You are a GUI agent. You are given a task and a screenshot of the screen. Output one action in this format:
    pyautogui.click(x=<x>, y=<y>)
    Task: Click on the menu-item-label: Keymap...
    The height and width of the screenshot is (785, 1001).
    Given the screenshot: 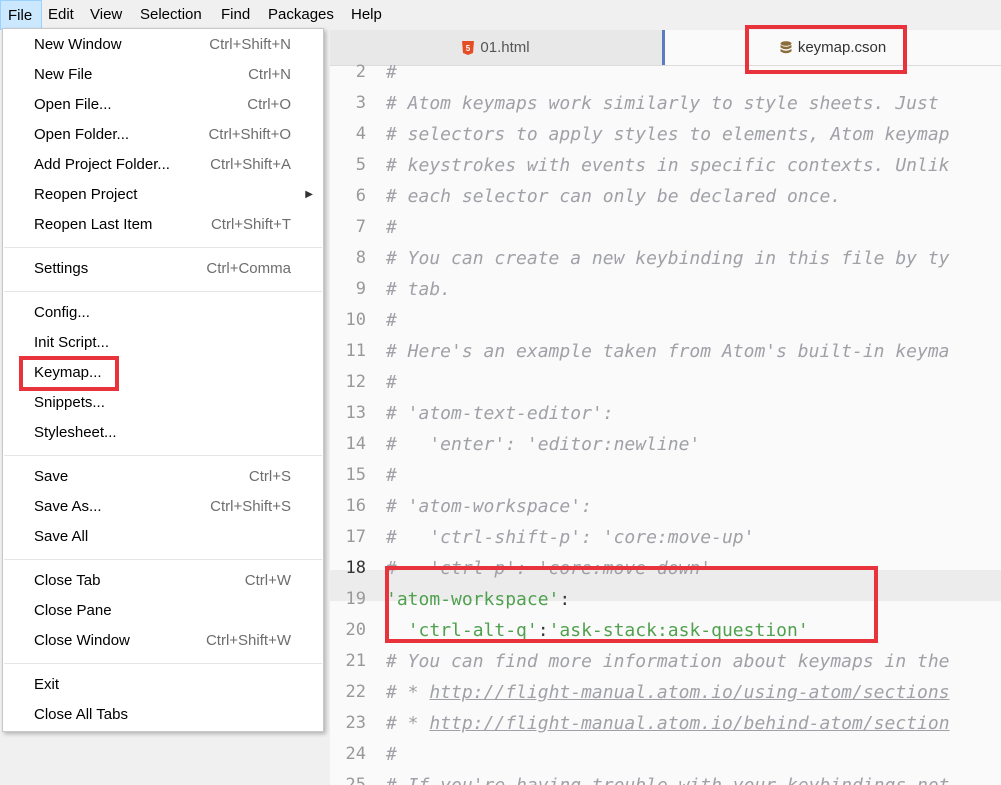 What is the action you would take?
    pyautogui.click(x=68, y=372)
    